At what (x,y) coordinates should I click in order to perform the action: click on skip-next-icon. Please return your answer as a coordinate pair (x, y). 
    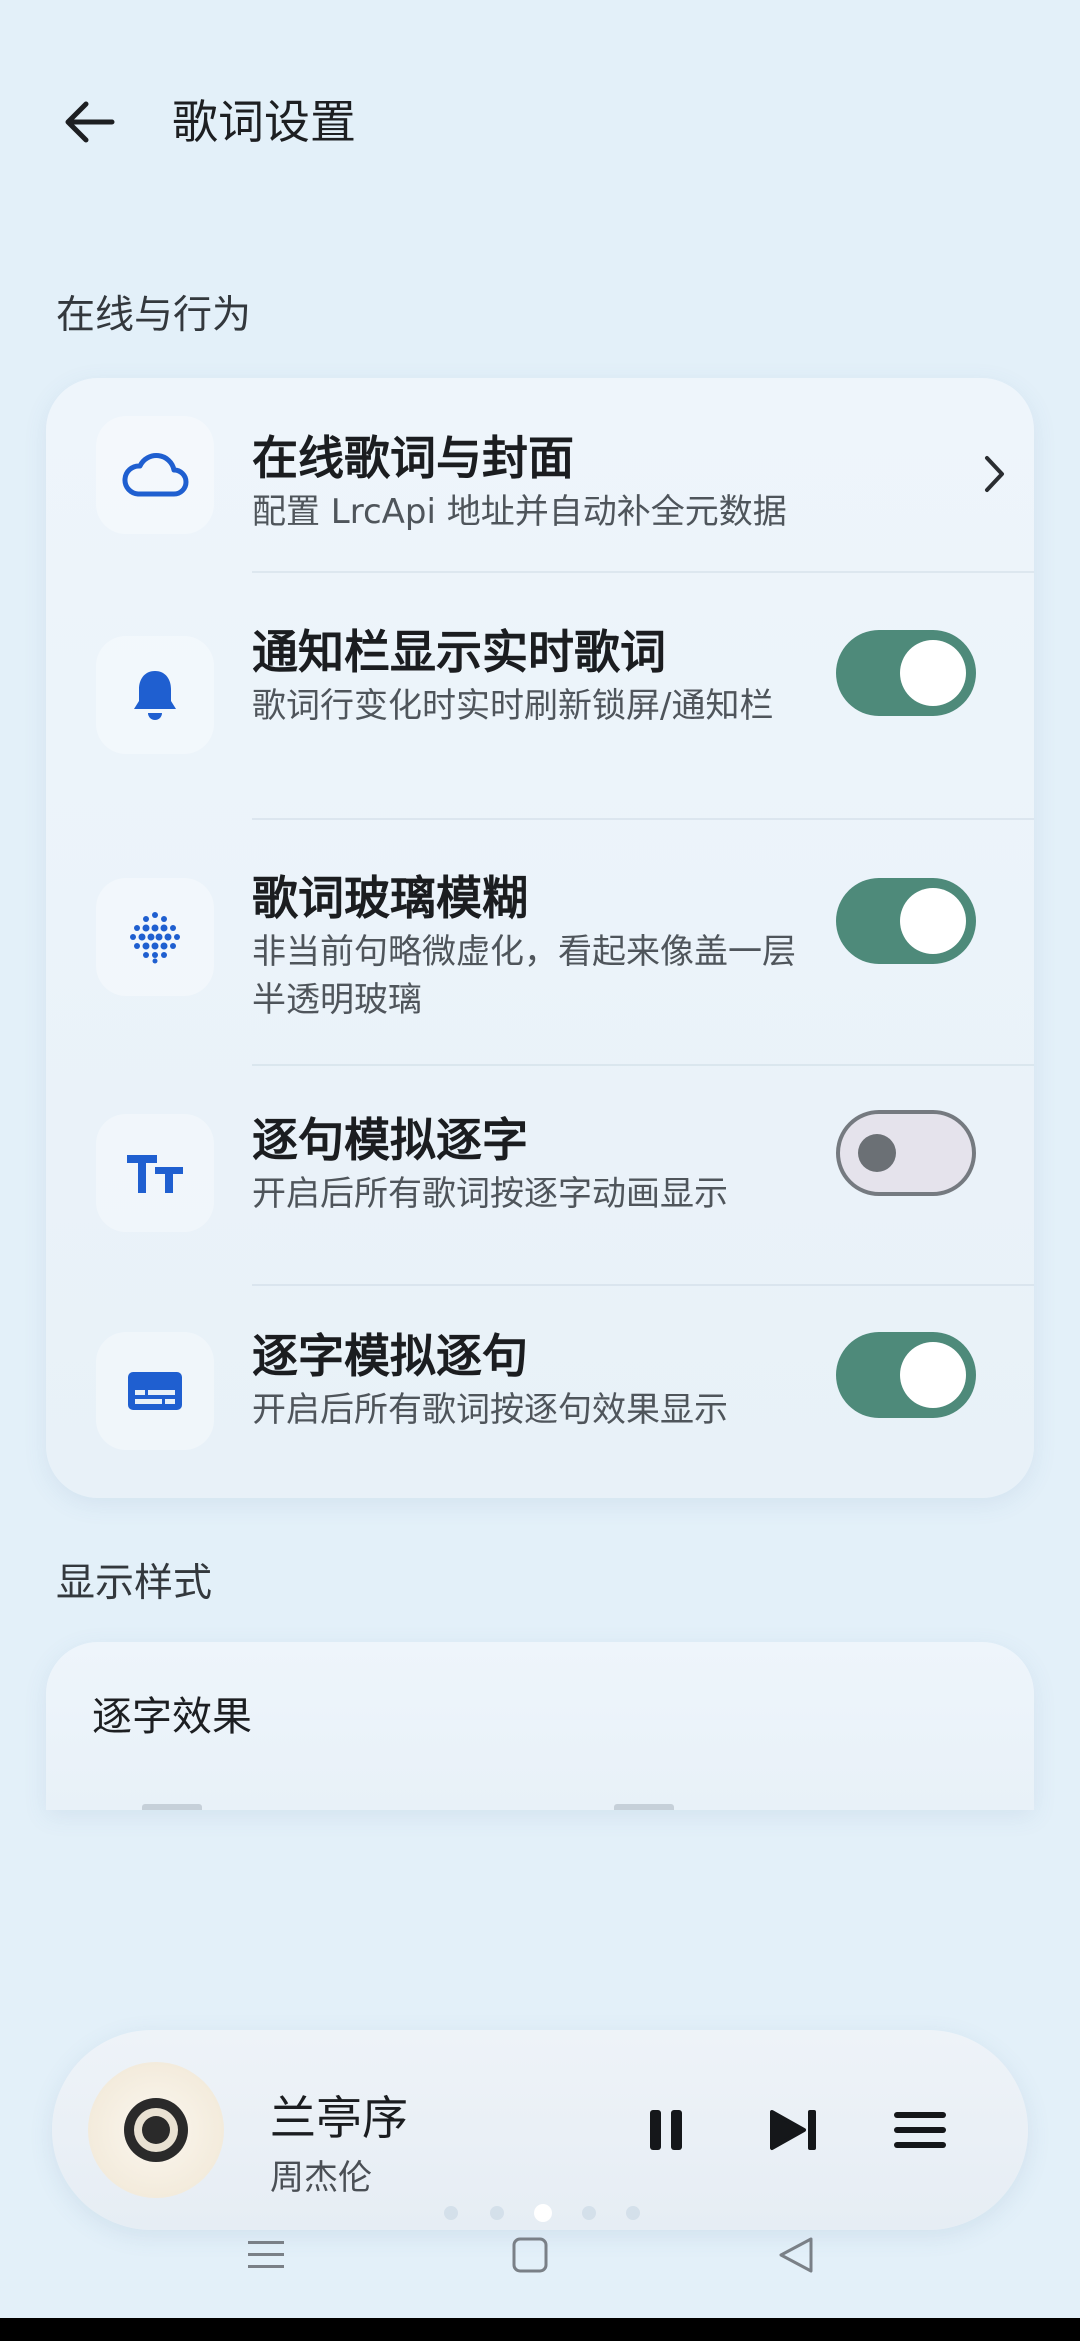
    Looking at the image, I should click on (793, 2130).